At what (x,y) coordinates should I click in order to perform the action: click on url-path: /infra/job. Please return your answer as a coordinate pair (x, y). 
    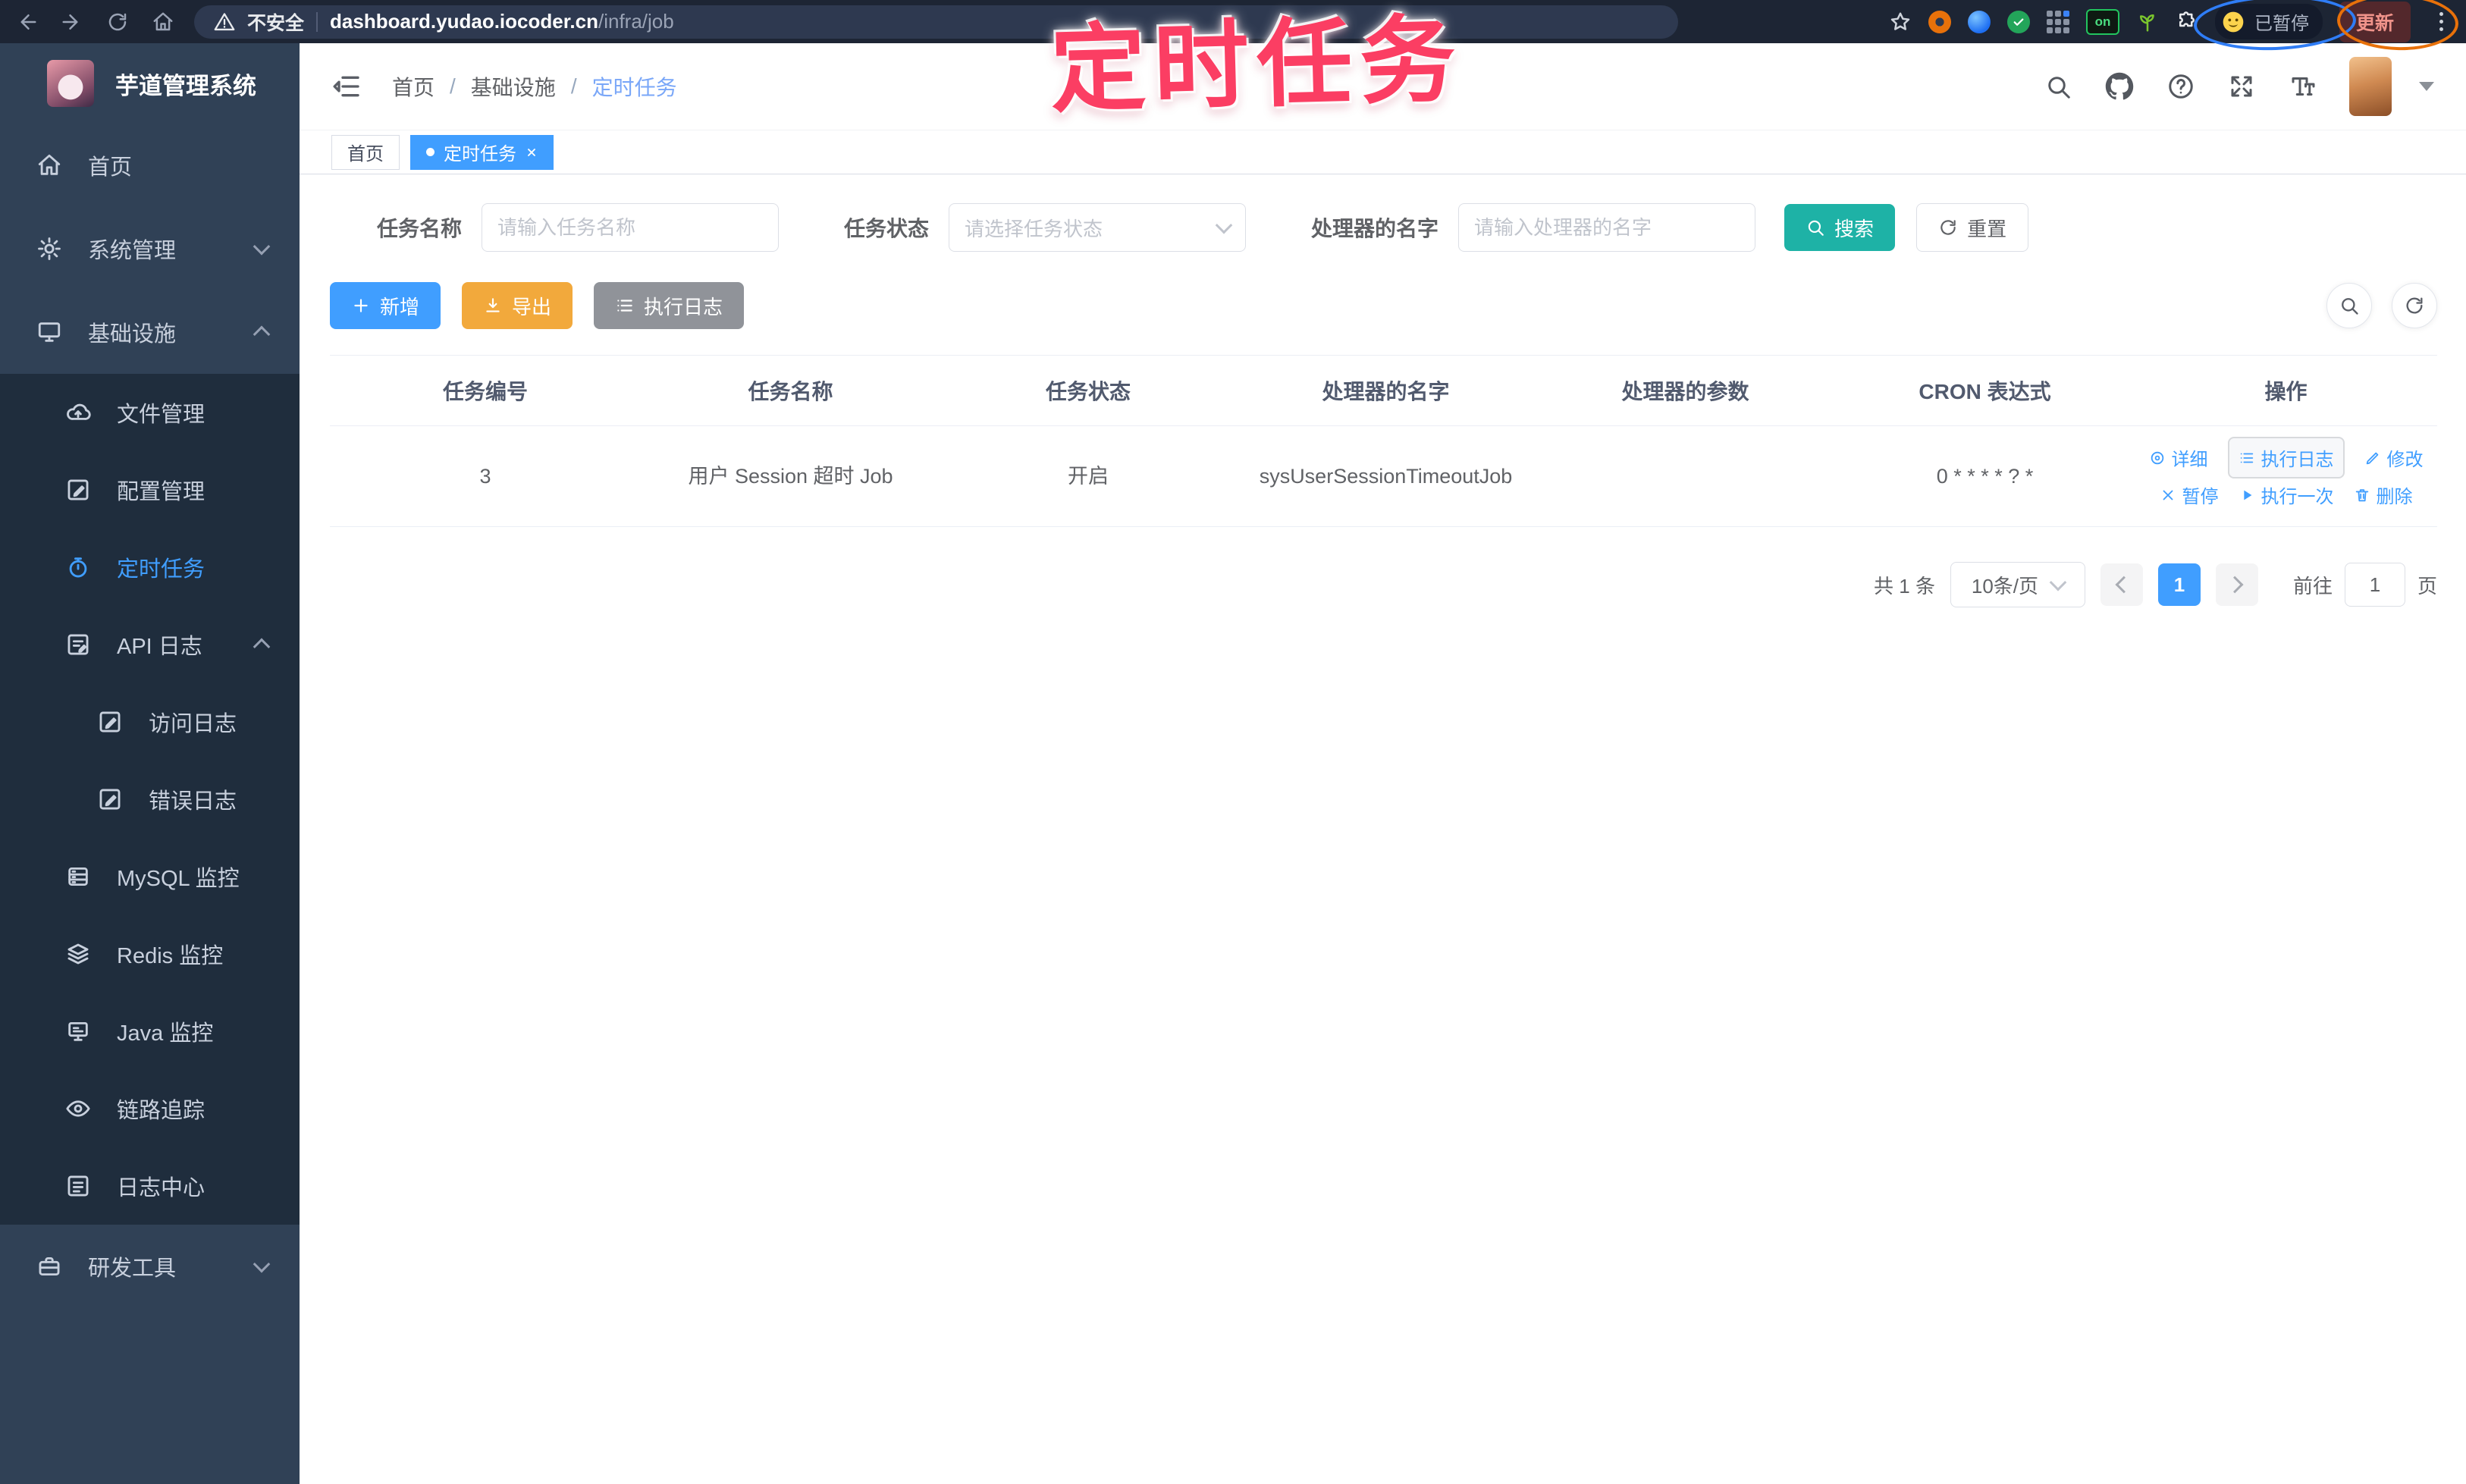
    Looking at the image, I should click on (636, 21).